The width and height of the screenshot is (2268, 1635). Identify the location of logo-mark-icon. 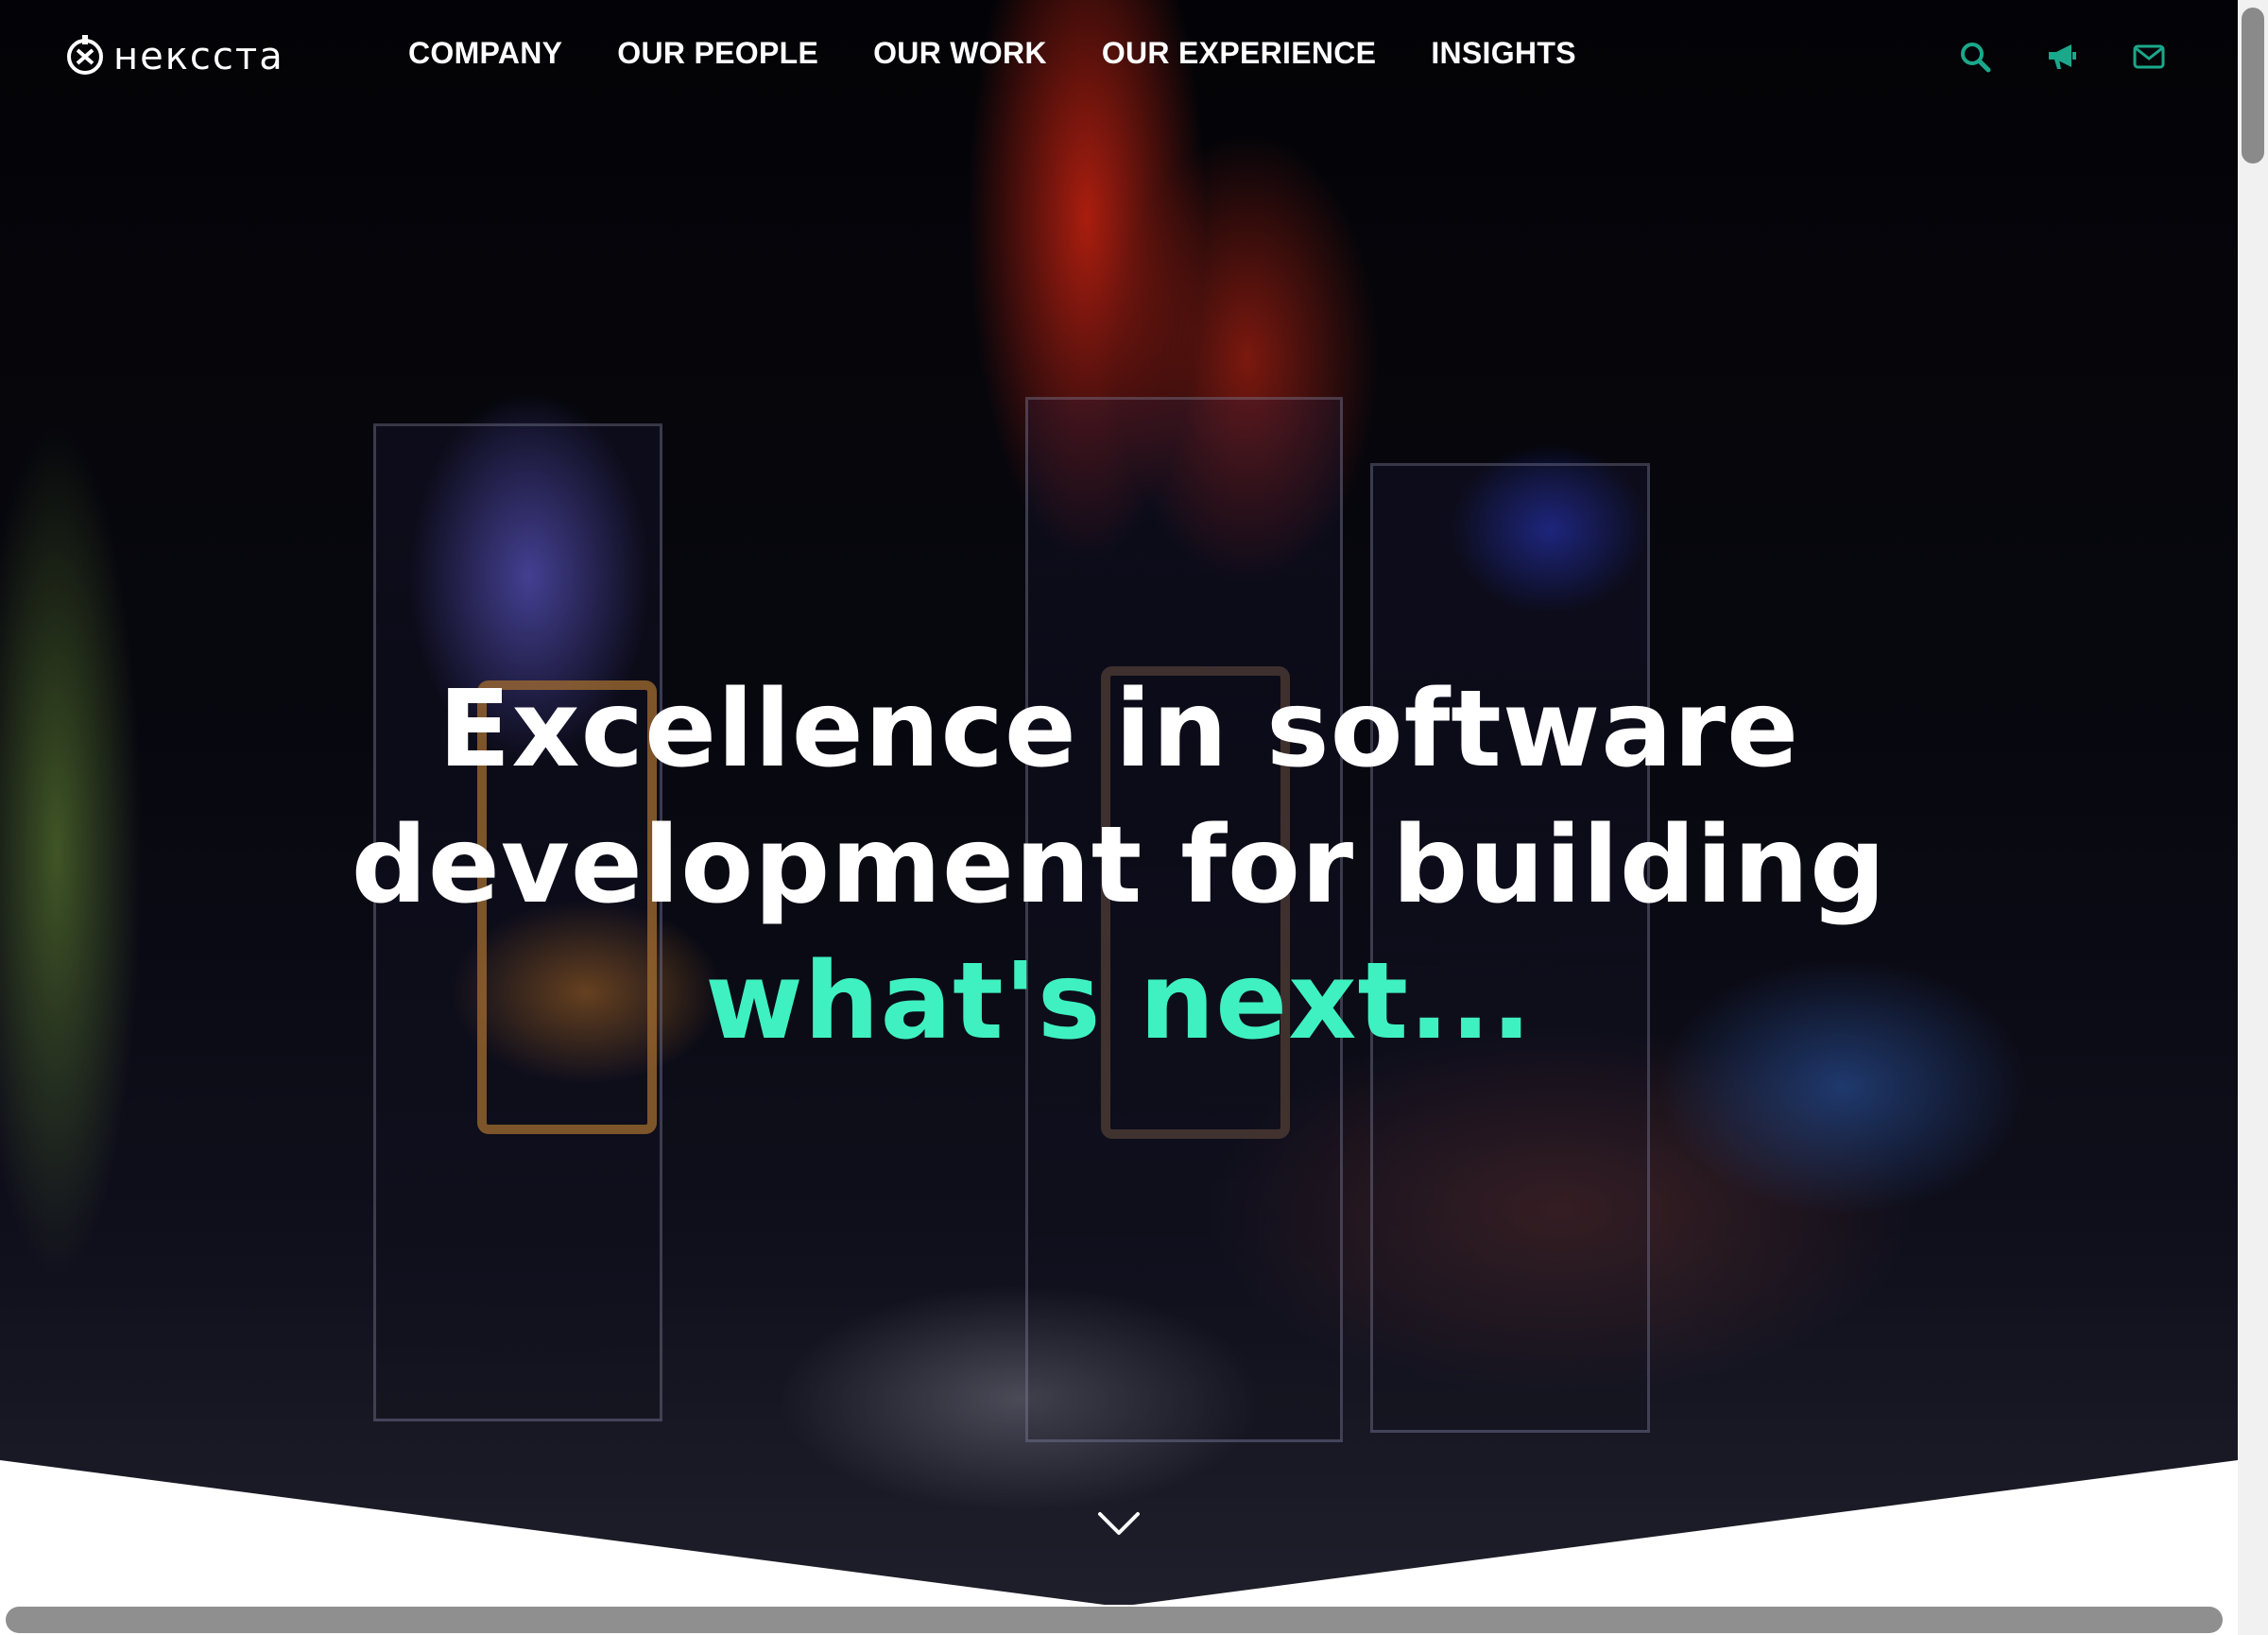
(85, 55).